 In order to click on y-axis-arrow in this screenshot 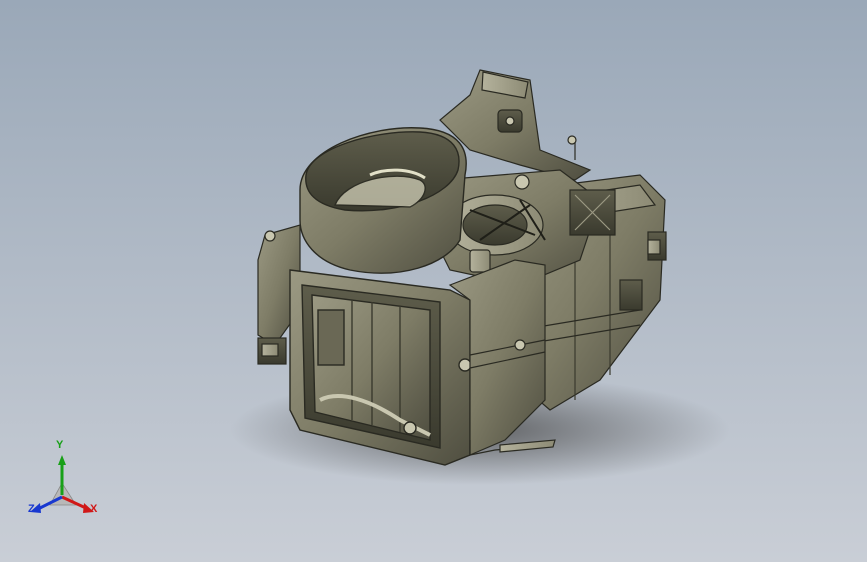, I will do `click(62, 460)`.